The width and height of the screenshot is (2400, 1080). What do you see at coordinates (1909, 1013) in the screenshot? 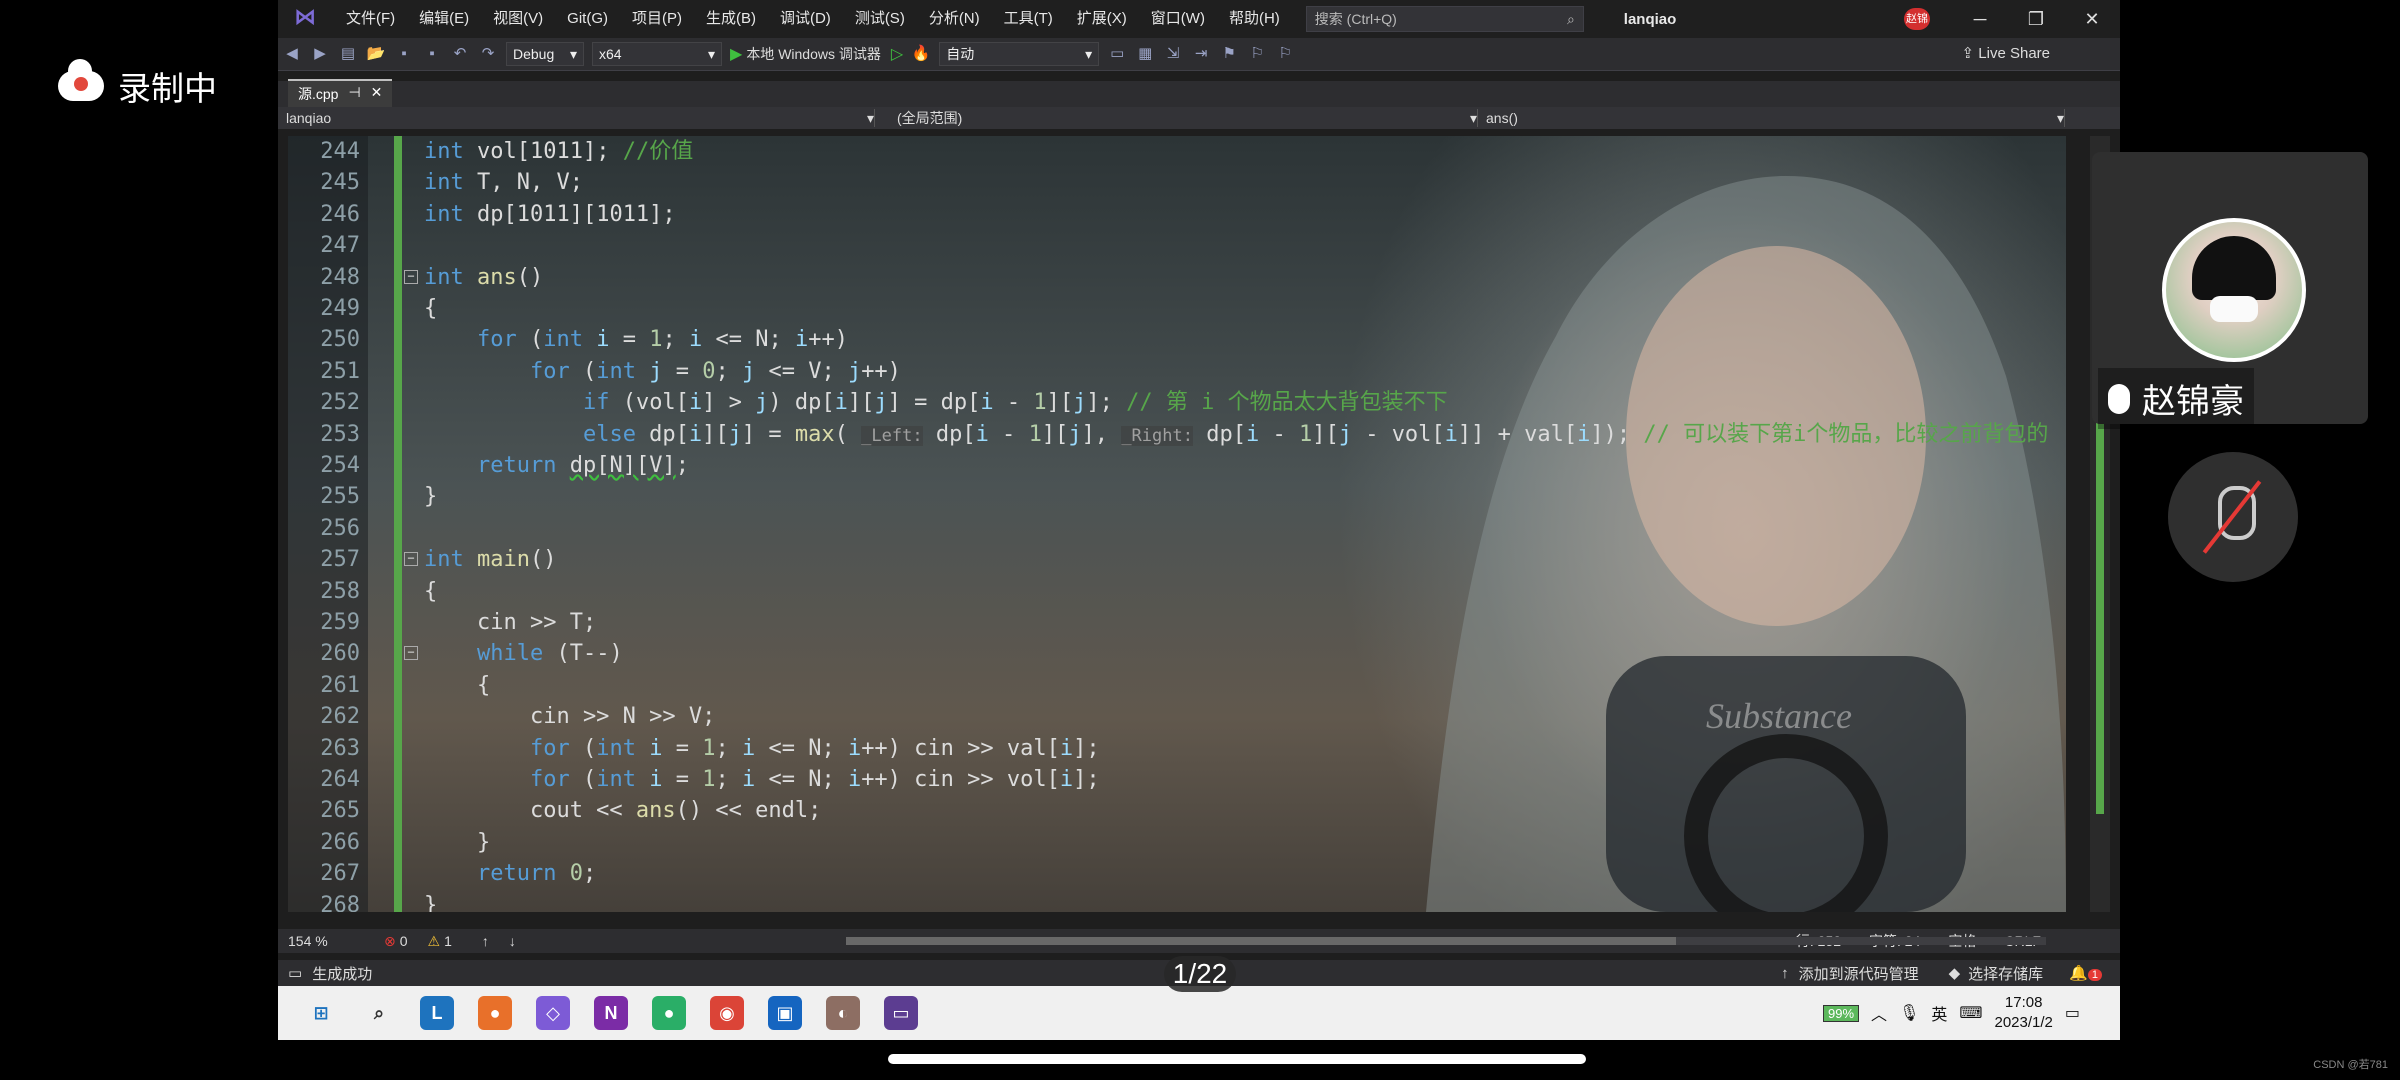
I see `microphone-icon: 🎙` at bounding box center [1909, 1013].